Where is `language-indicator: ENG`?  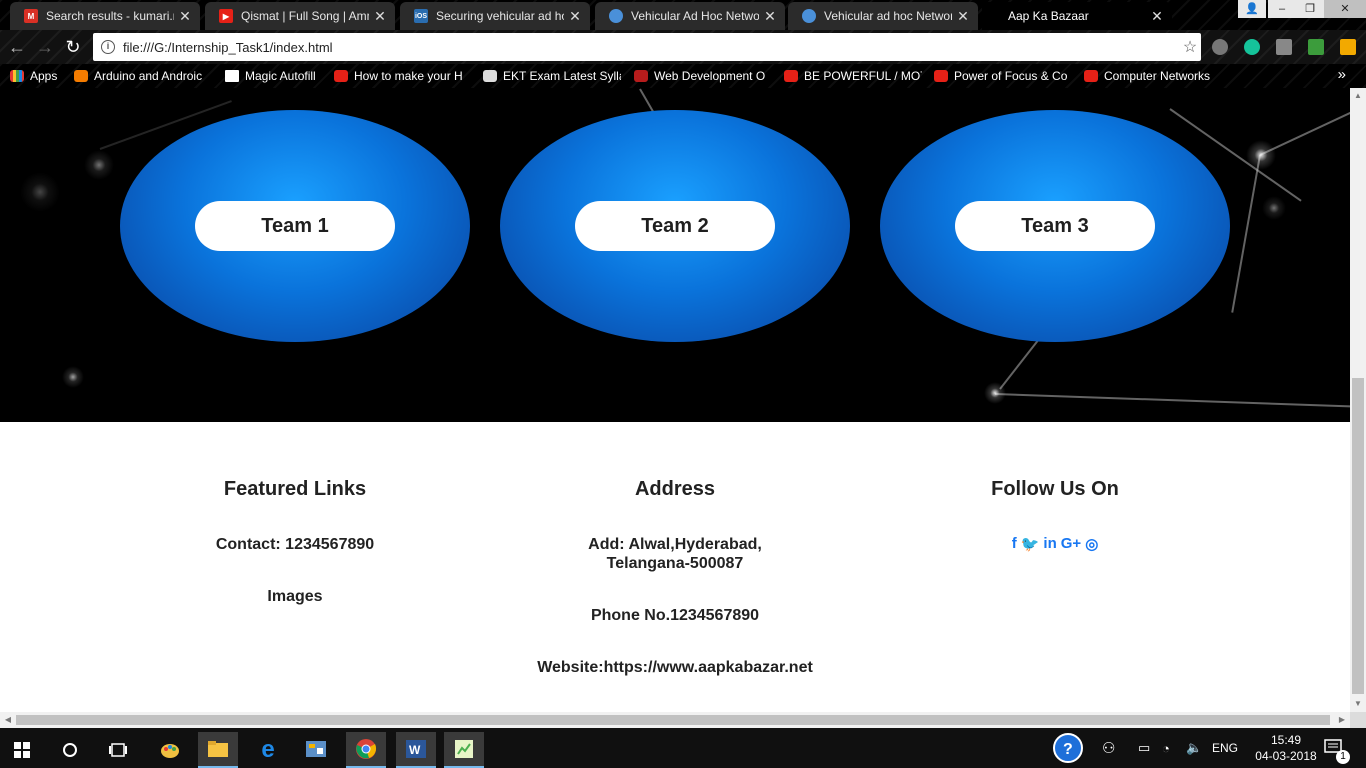 language-indicator: ENG is located at coordinates (1225, 748).